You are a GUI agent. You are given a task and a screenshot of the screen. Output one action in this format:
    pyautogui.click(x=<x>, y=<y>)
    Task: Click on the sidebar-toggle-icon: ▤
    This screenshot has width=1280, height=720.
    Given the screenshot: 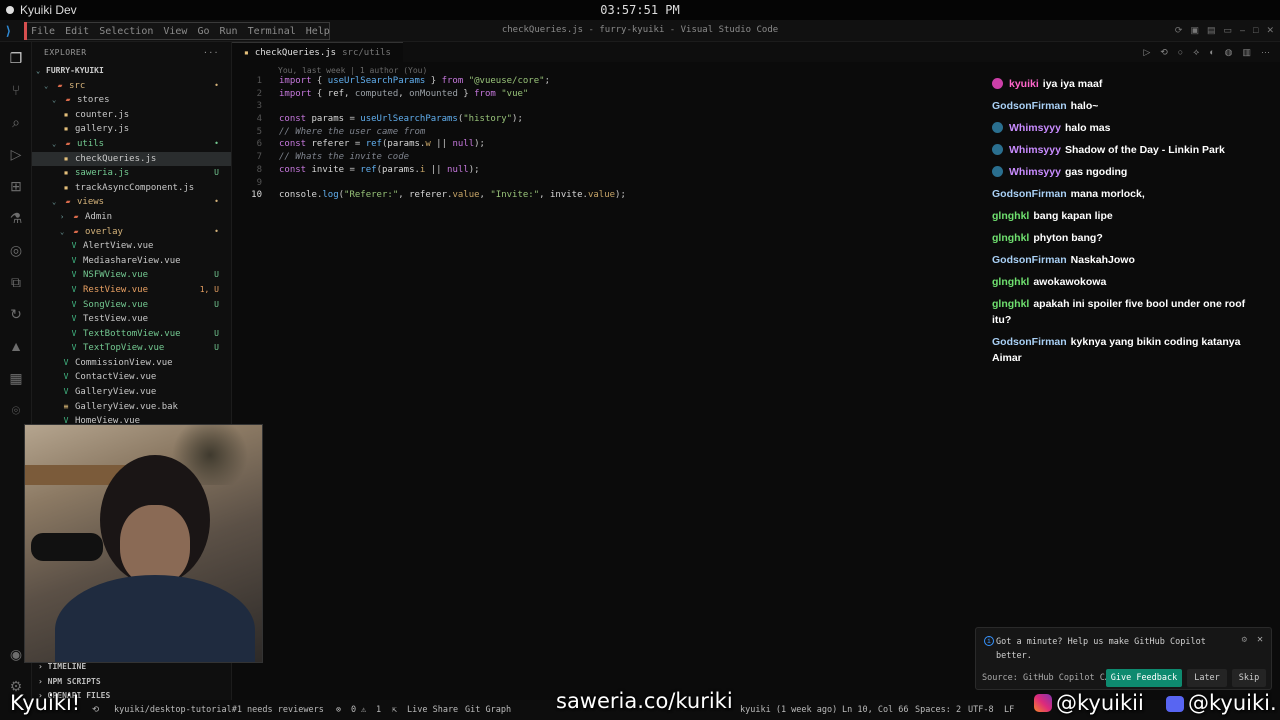 What is the action you would take?
    pyautogui.click(x=1211, y=30)
    